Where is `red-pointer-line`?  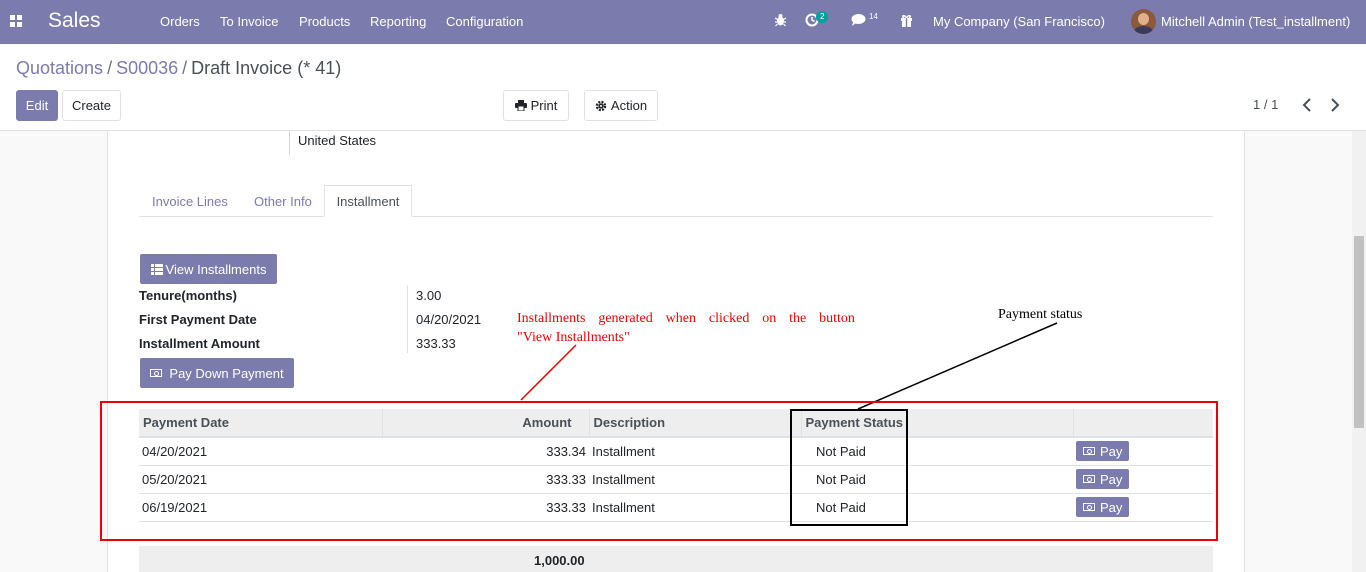 red-pointer-line is located at coordinates (548, 372).